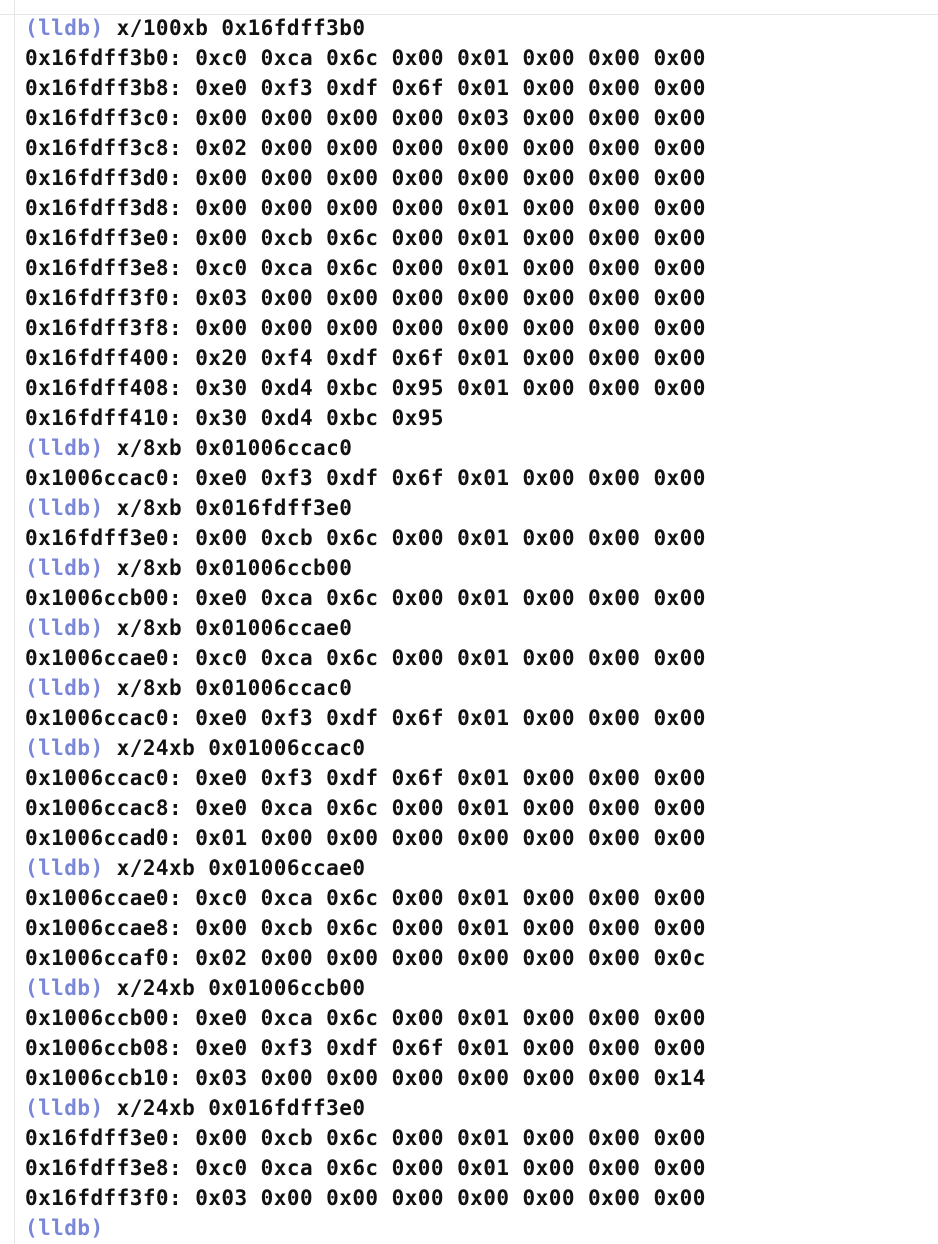 The height and width of the screenshot is (1244, 938). Describe the element at coordinates (14, 622) in the screenshot. I see `left-gutter-divider` at that location.